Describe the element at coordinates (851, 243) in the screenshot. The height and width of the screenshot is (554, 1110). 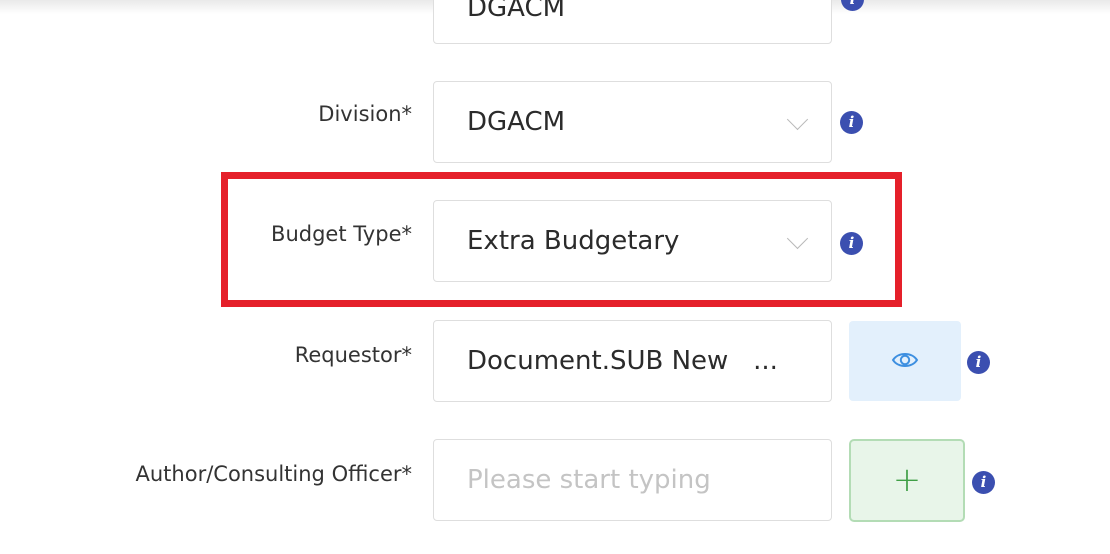
I see `budget-type-info-icon: i` at that location.